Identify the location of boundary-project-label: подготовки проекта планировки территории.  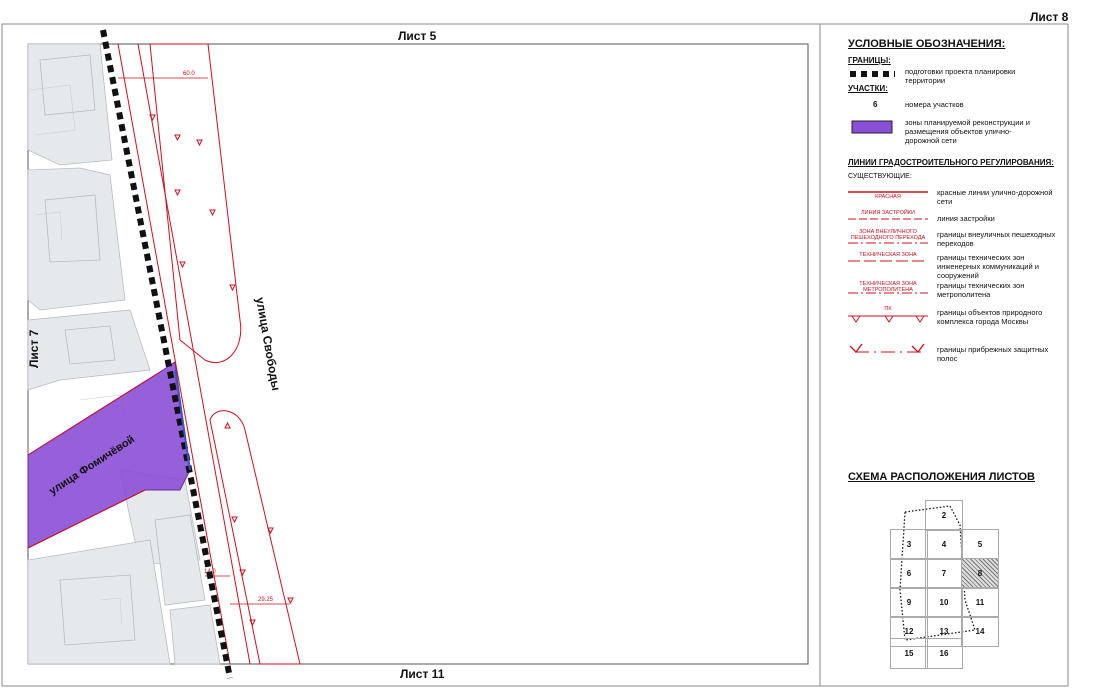
(960, 76).